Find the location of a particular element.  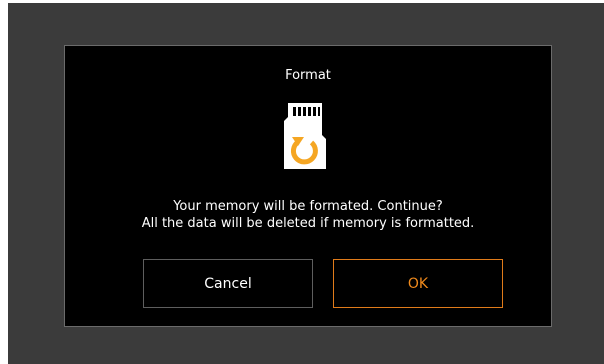

ok-button: OK is located at coordinates (418, 283).